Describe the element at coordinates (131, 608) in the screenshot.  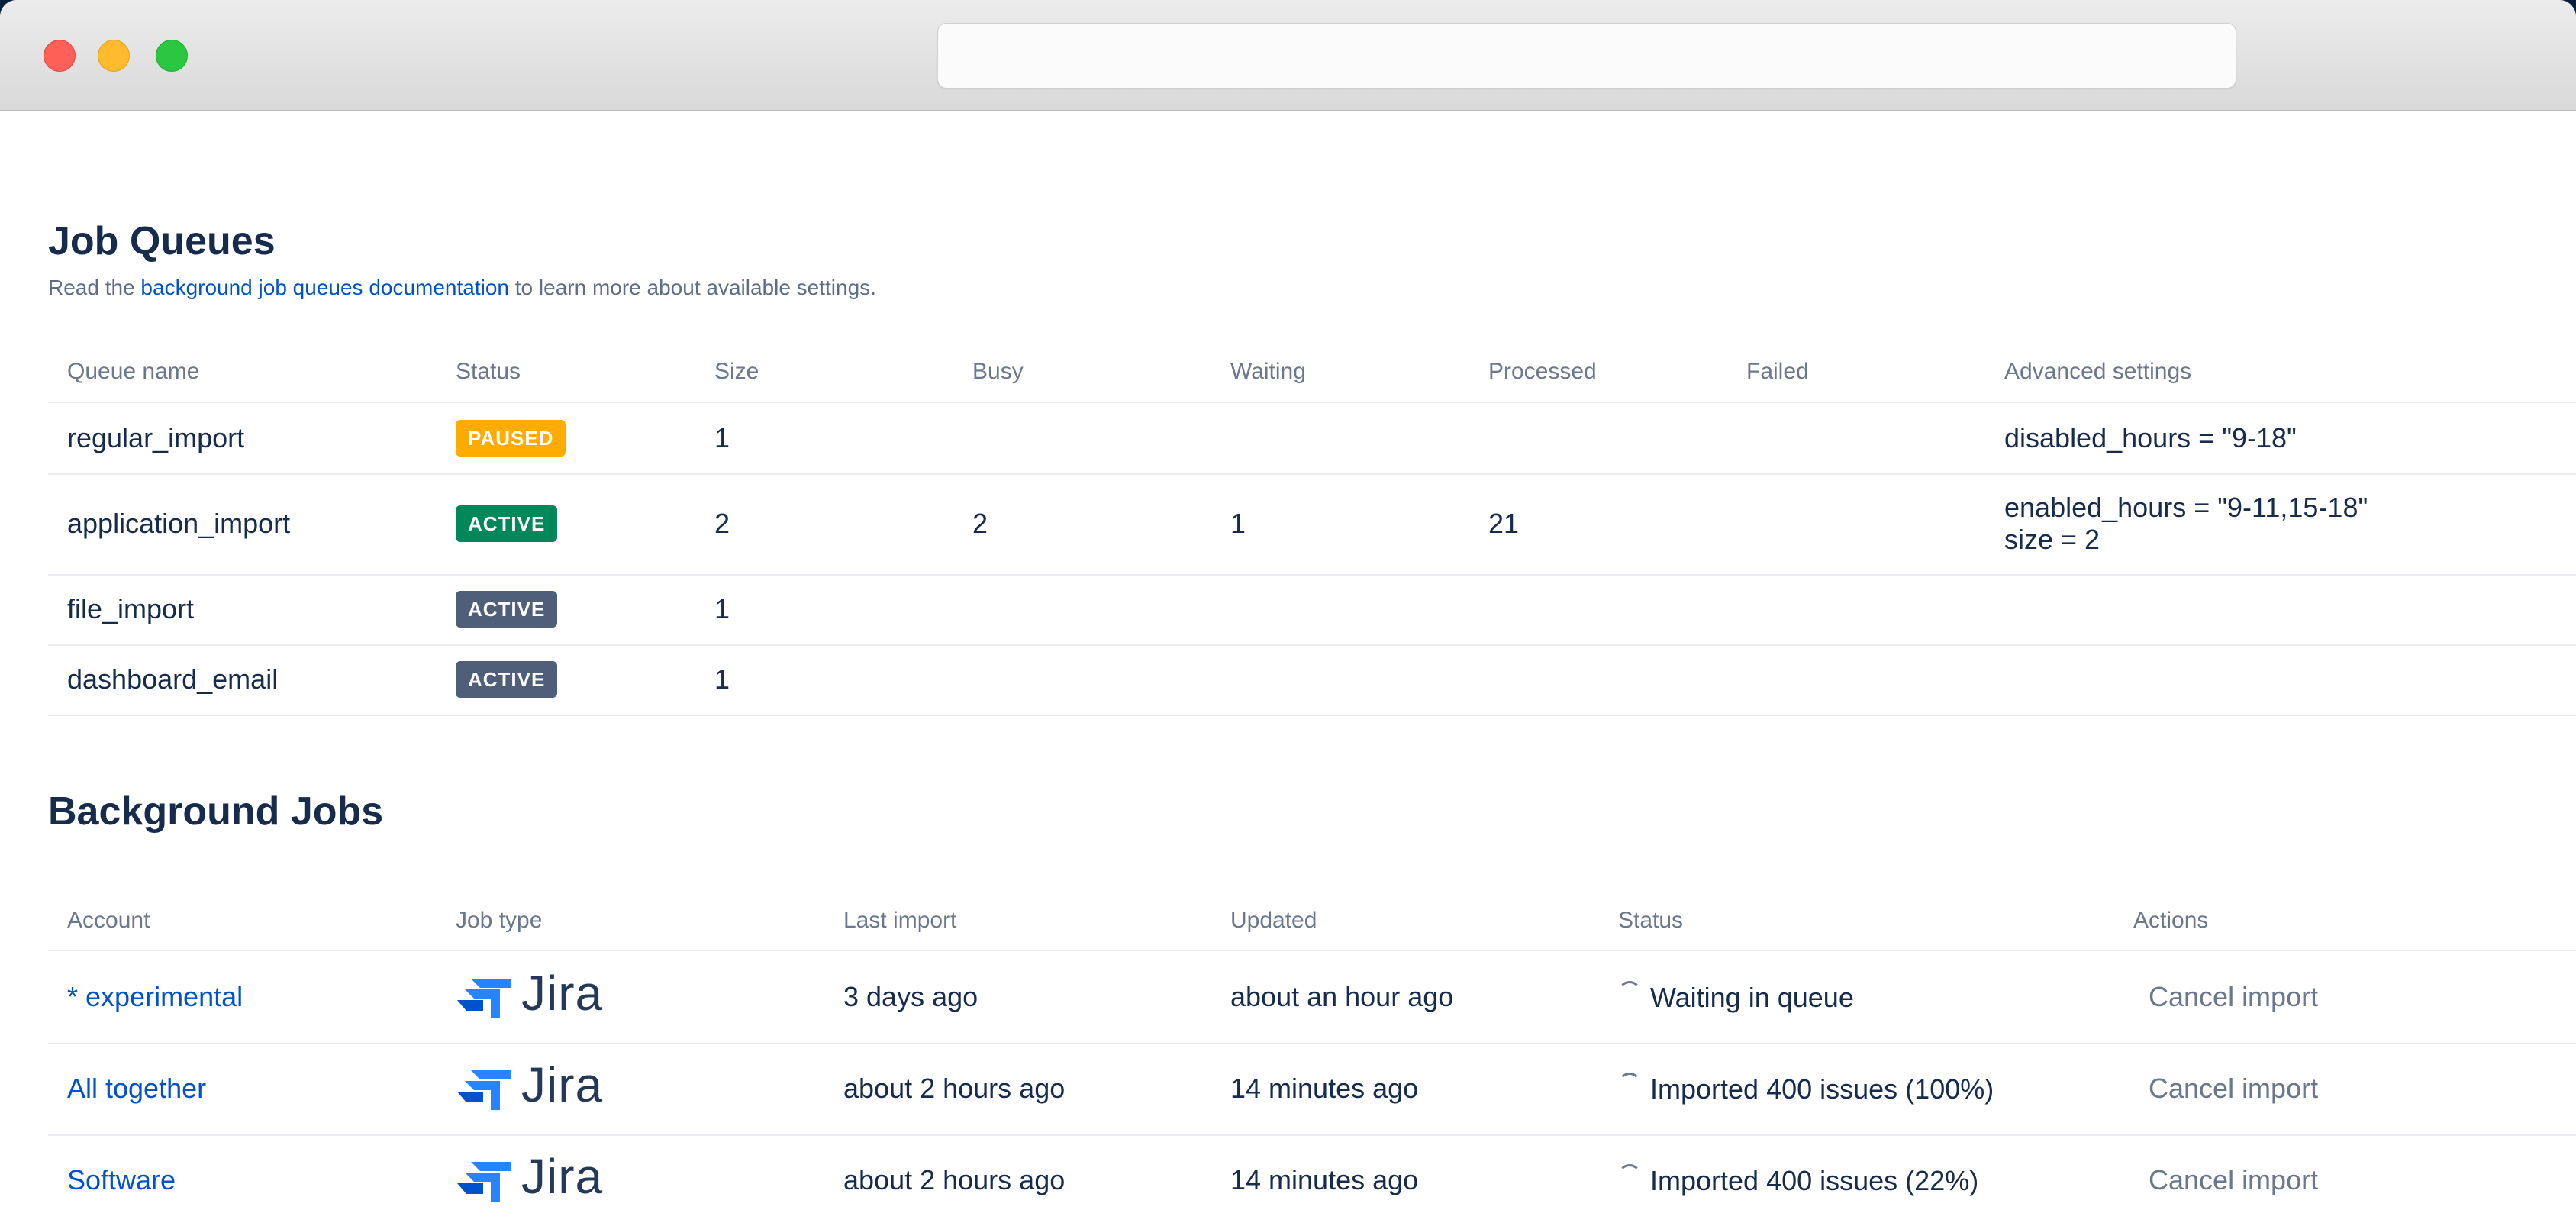
I see `cell-name: file_import` at that location.